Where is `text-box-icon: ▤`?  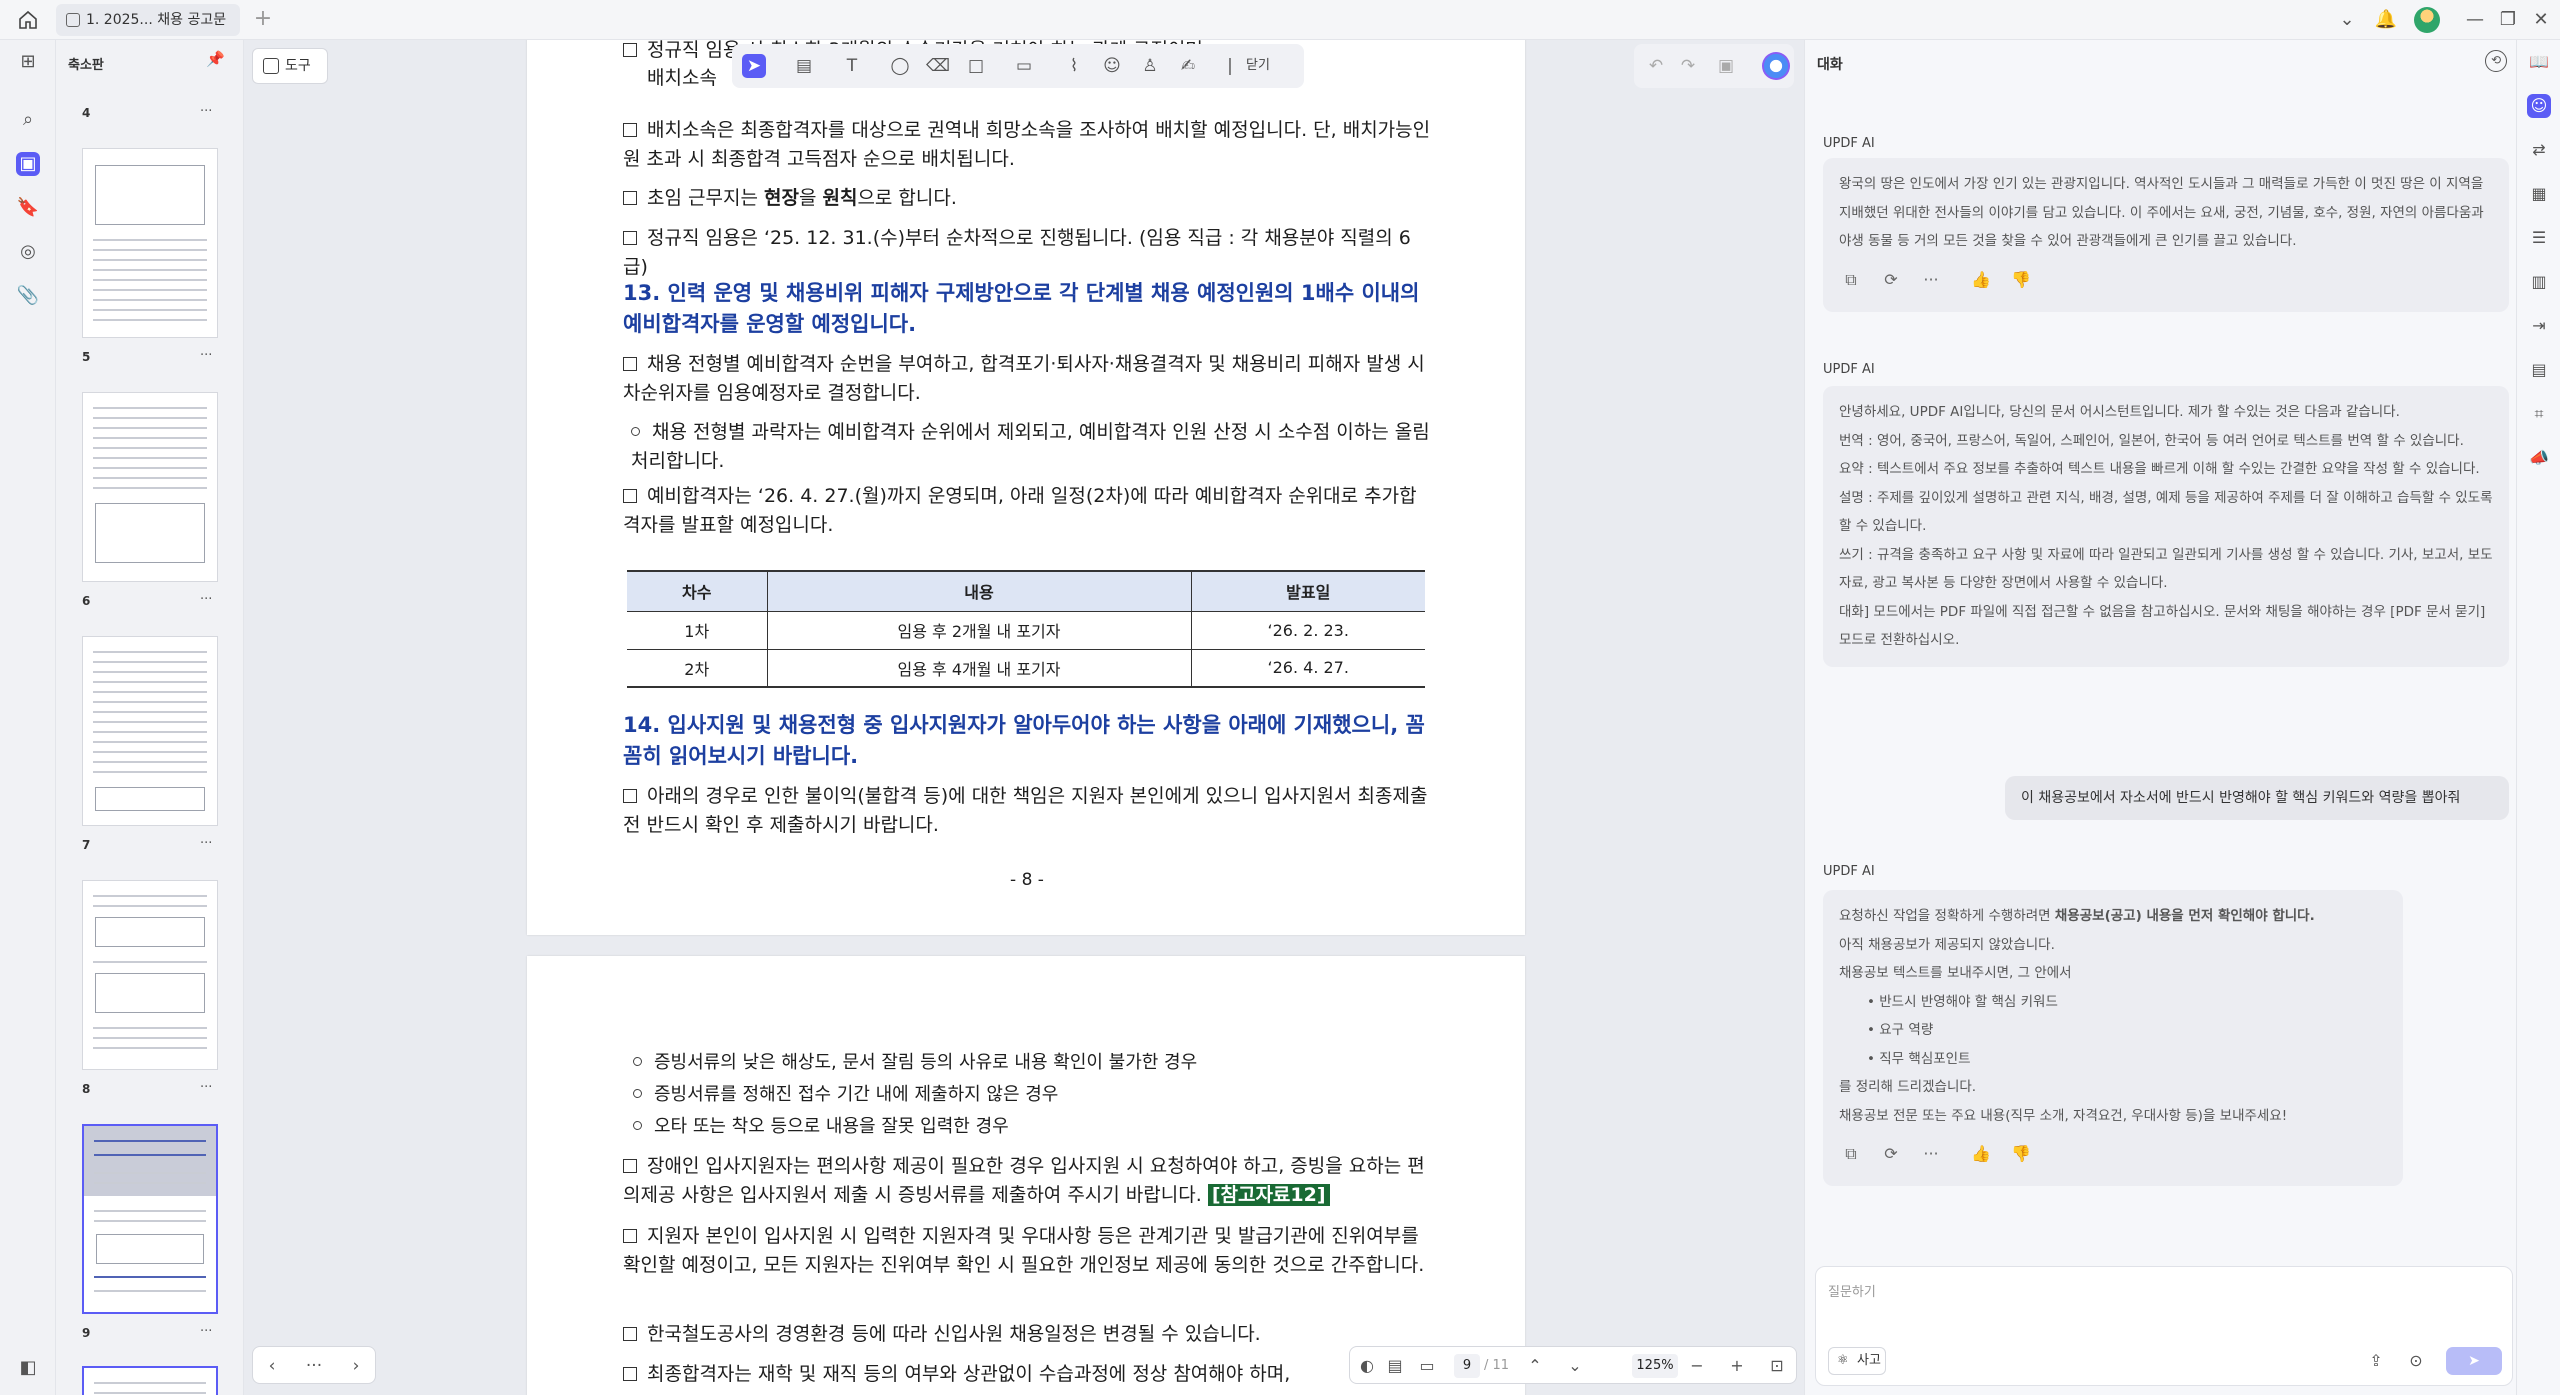 text-box-icon: ▤ is located at coordinates (804, 66).